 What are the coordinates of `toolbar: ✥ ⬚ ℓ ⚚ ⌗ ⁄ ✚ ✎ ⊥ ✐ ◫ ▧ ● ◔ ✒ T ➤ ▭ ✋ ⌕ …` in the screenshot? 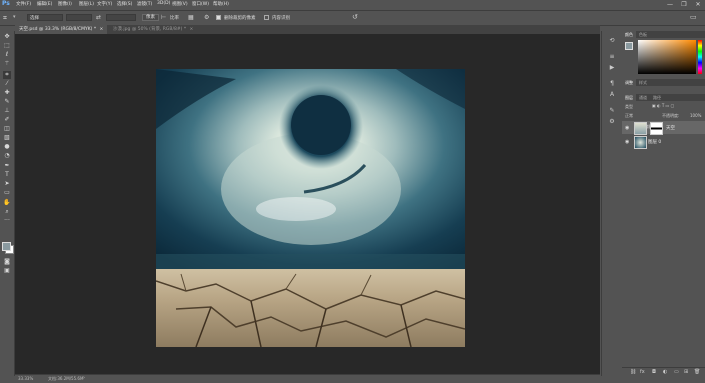 It's located at (7, 203).